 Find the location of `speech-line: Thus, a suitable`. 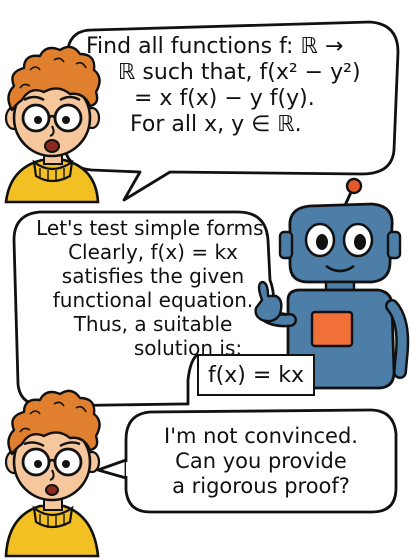

speech-line: Thus, a suitable is located at coordinates (153, 324).